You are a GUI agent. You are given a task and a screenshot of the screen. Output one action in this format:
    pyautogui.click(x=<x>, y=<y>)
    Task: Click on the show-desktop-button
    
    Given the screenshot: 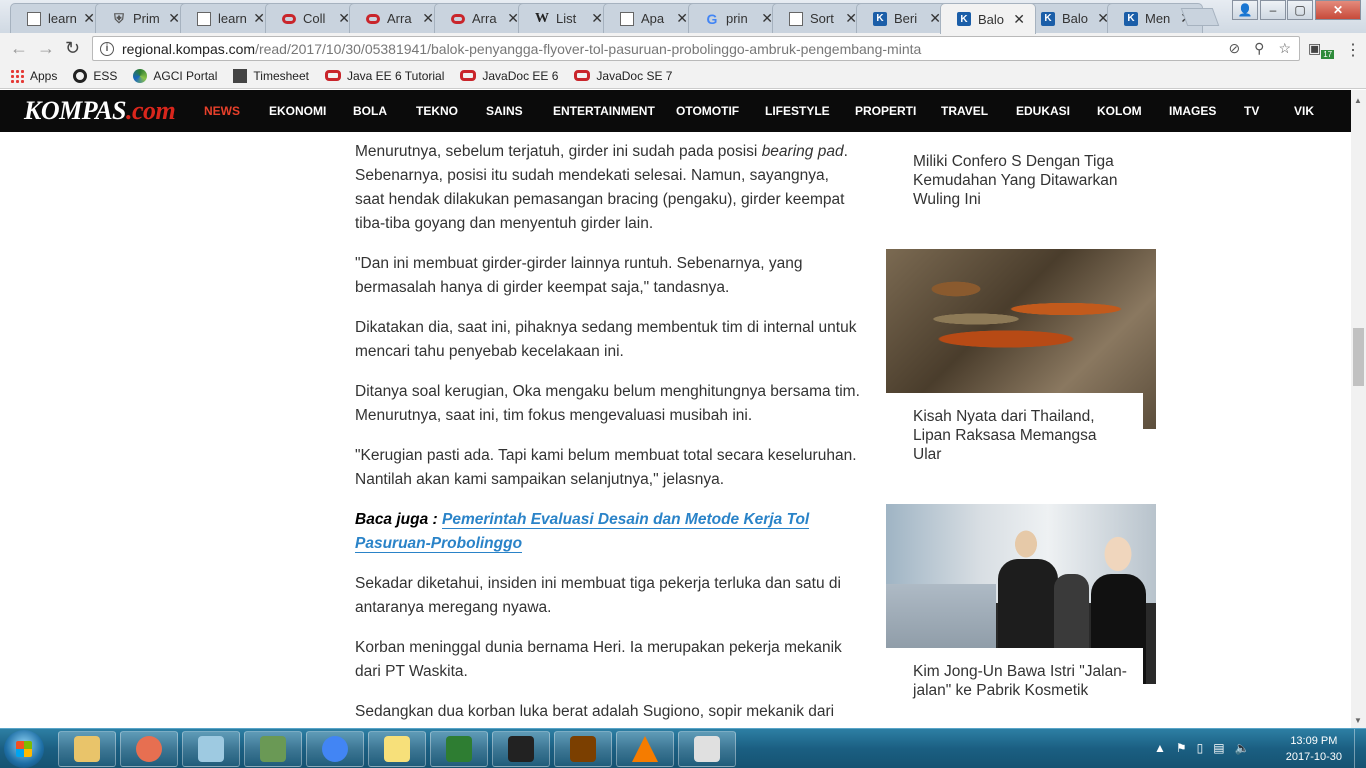 What is the action you would take?
    pyautogui.click(x=1360, y=748)
    